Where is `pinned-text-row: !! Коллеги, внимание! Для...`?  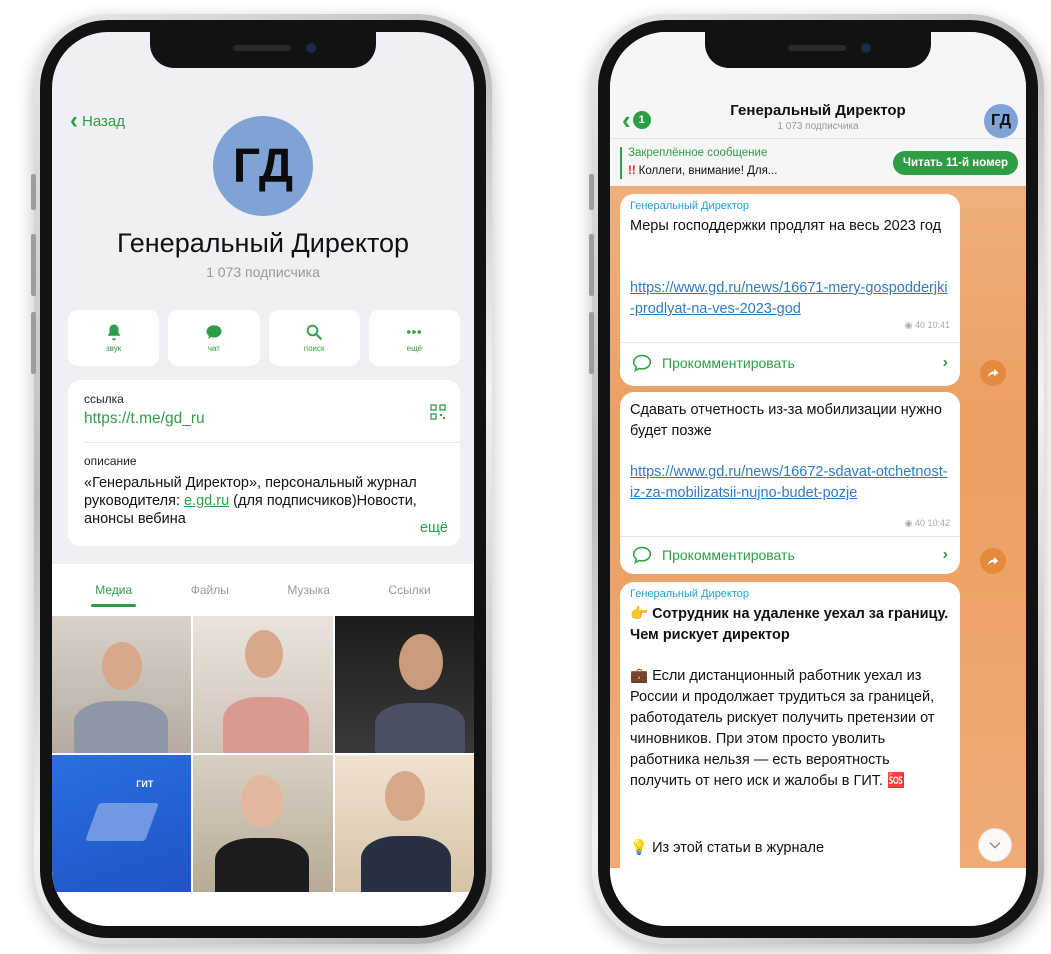 pinned-text-row: !! Коллеги, внимание! Для... is located at coordinates (702, 171).